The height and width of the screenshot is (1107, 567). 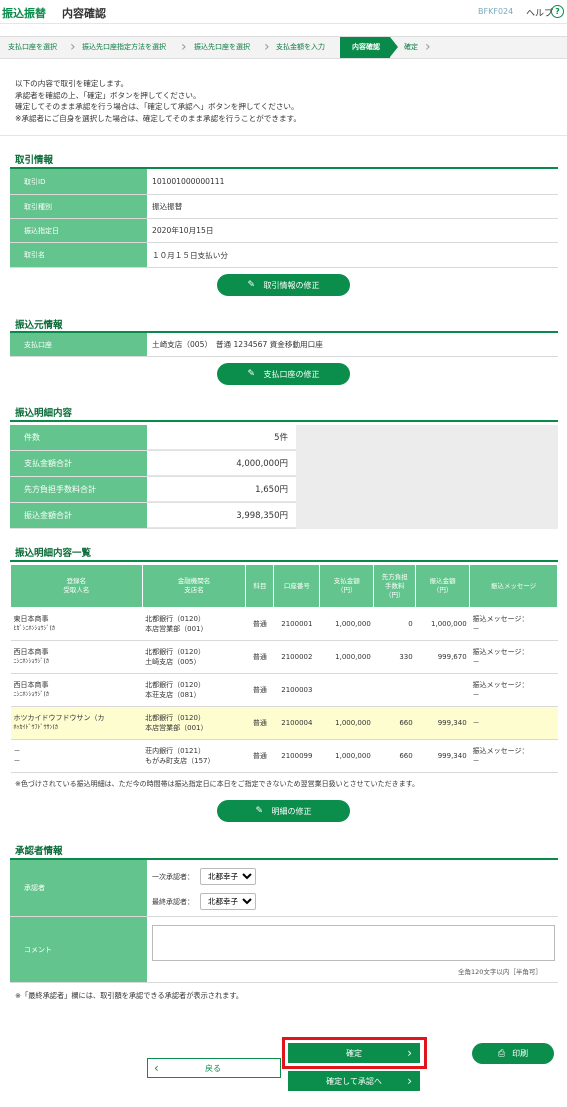 I want to click on step-5-current: 内容確認, so click(x=369, y=47).